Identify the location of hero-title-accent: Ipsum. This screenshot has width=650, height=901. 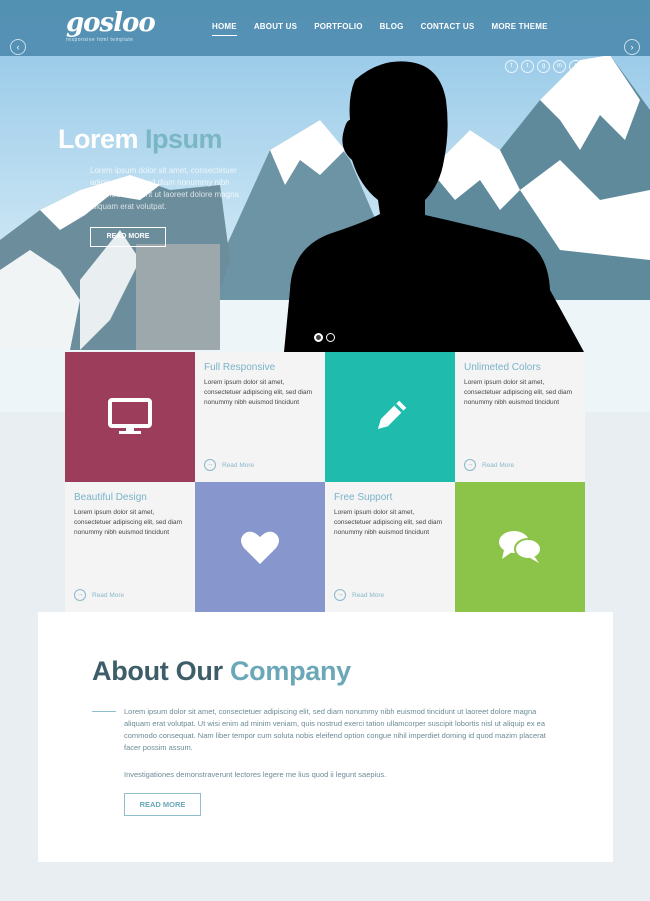
(184, 139).